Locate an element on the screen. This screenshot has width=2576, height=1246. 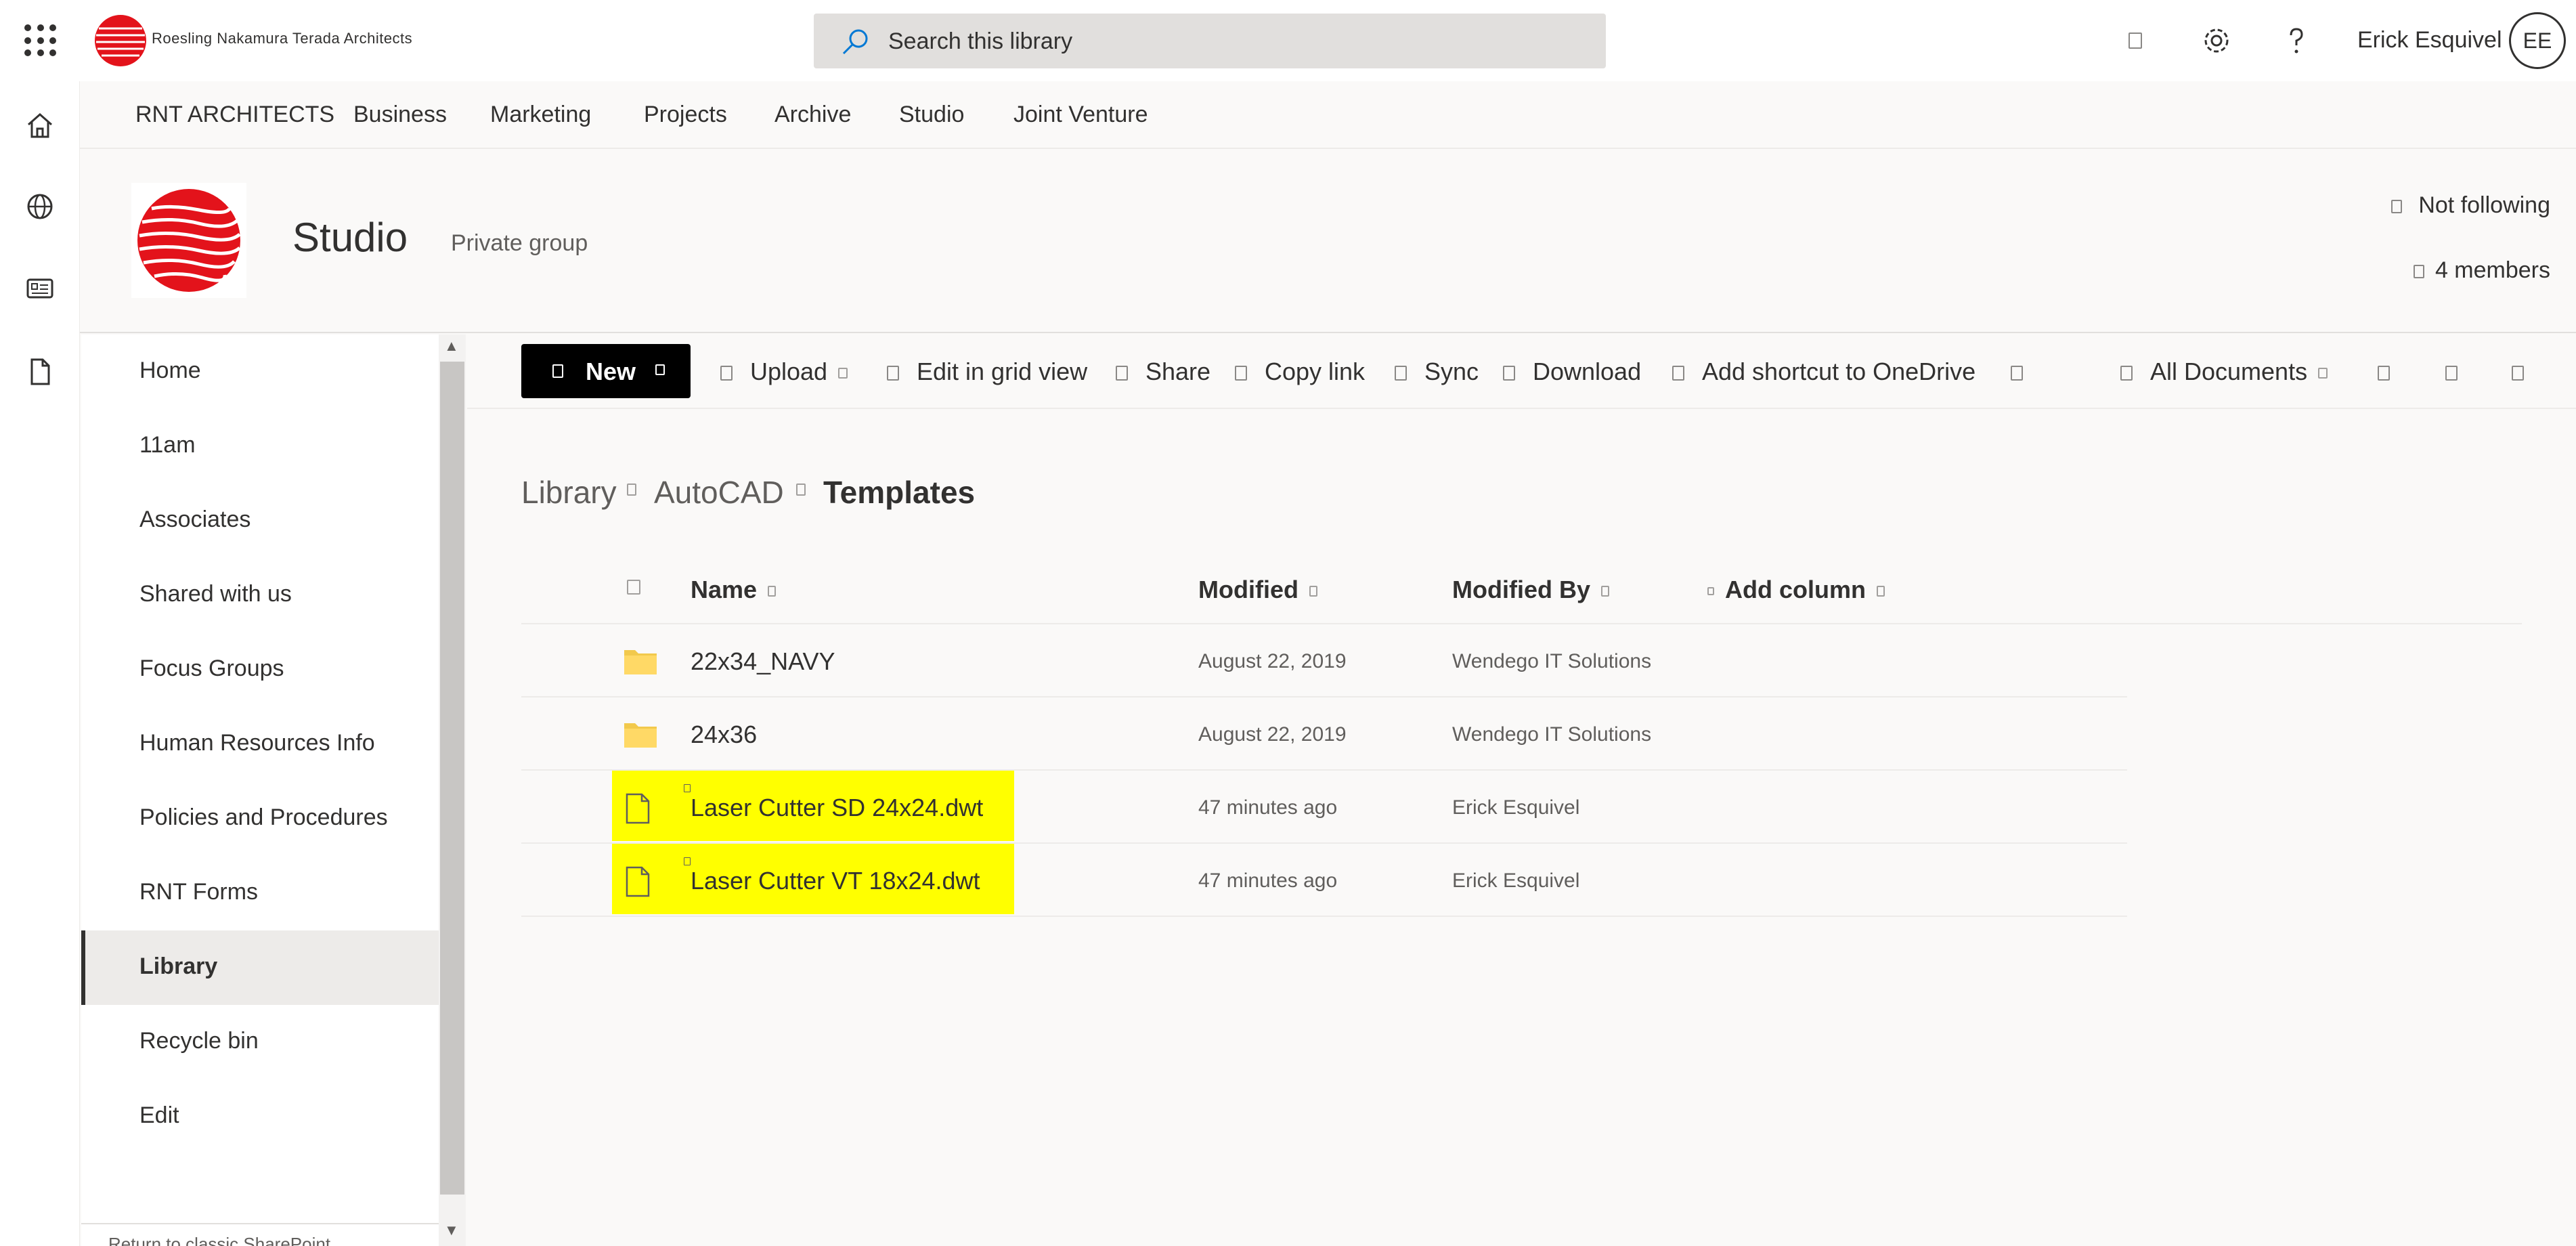
copy-link-button: Copy link is located at coordinates (1300, 372).